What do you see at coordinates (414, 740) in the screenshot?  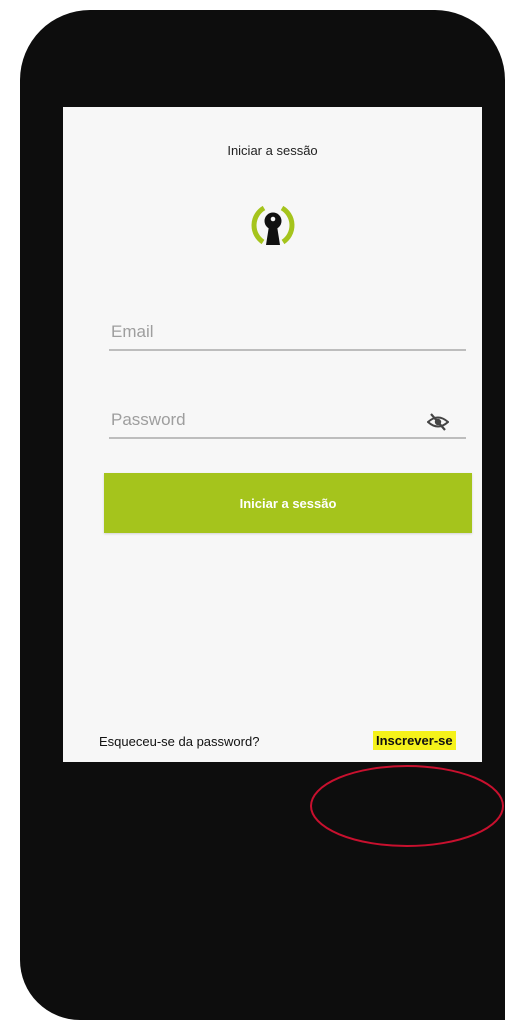 I see `signup-link: Inscrever-se` at bounding box center [414, 740].